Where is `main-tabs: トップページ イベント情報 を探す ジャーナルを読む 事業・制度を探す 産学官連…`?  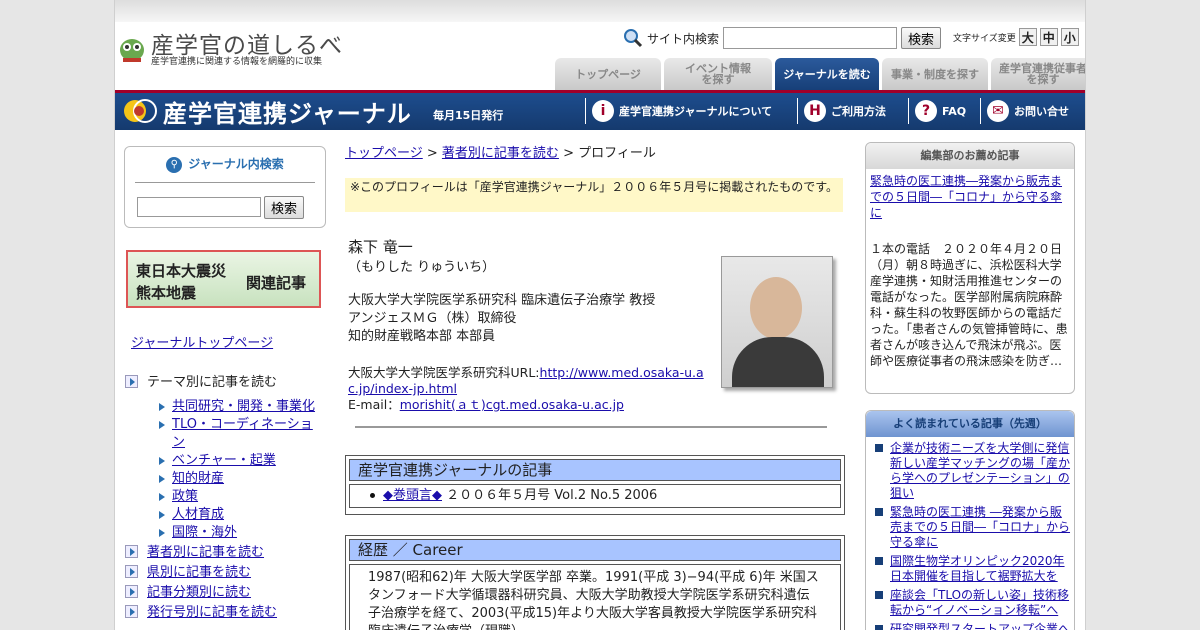
main-tabs: トップページ イベント情報 を探す ジャーナルを読む 事業・制度を探す 産学官連… is located at coordinates (820, 74).